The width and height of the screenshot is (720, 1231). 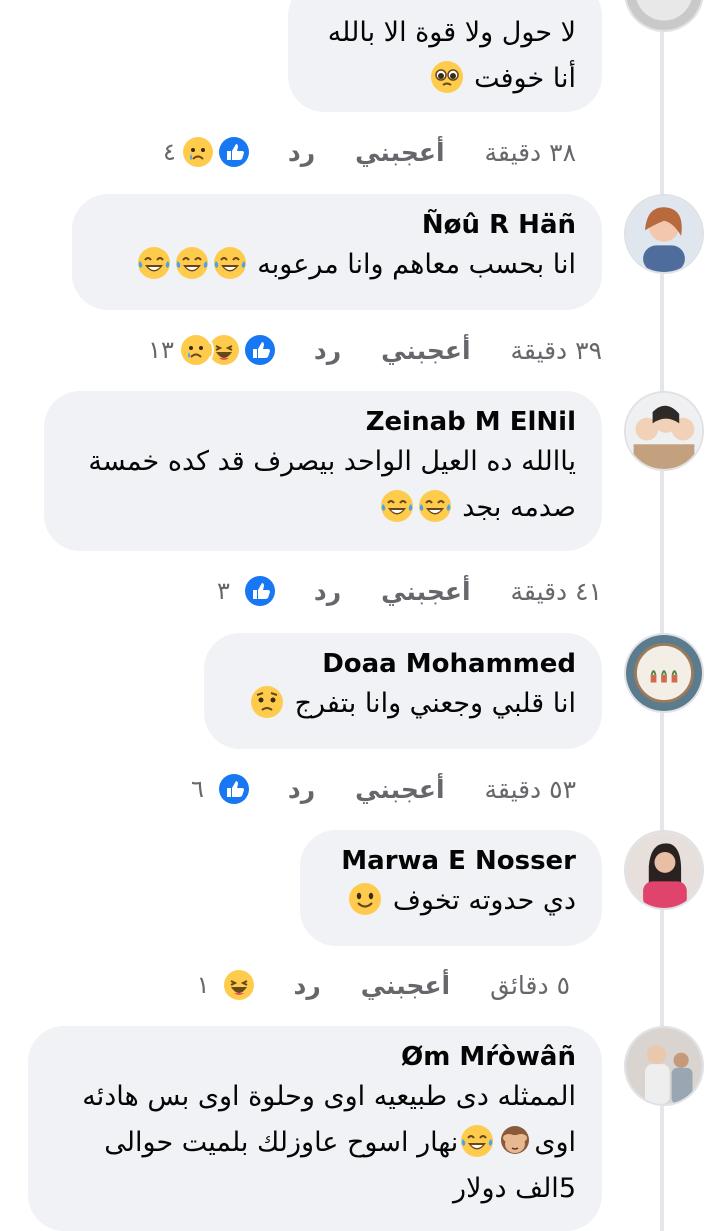 I want to click on haha-reaction-icon, so click(x=239, y=985).